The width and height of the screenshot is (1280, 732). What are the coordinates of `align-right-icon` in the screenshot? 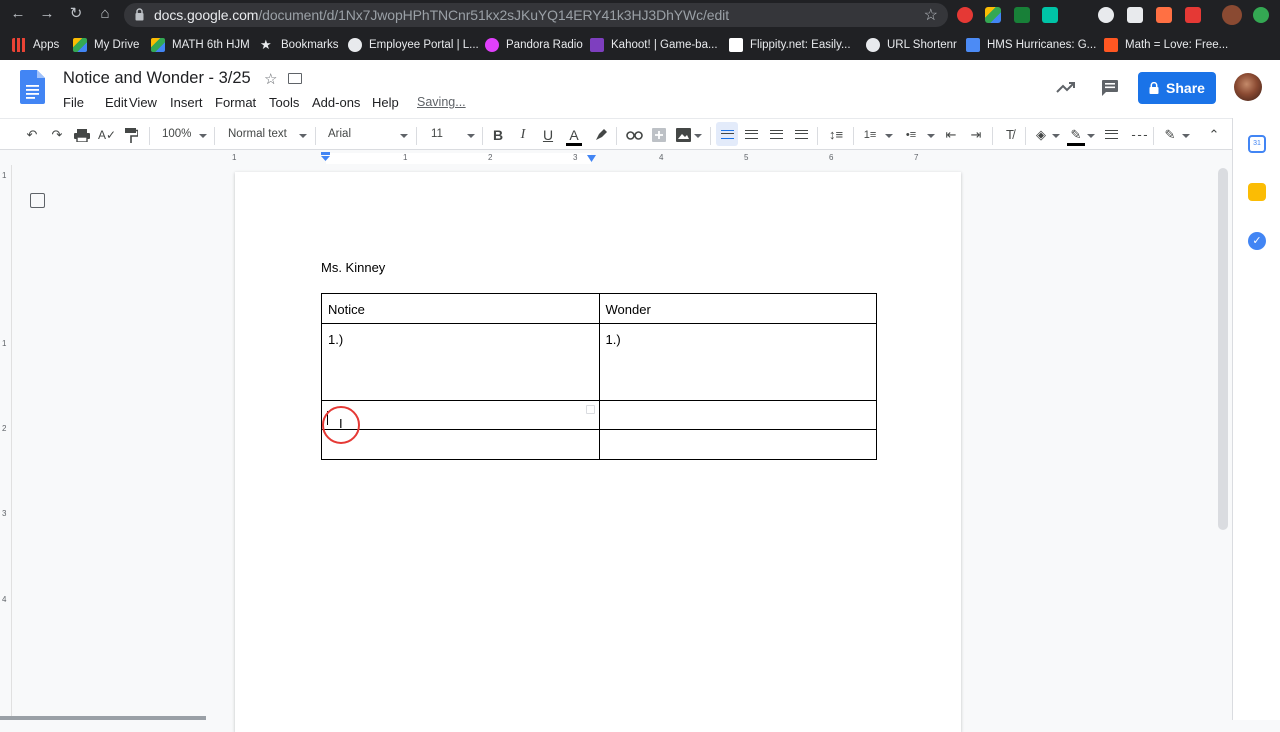 It's located at (776, 134).